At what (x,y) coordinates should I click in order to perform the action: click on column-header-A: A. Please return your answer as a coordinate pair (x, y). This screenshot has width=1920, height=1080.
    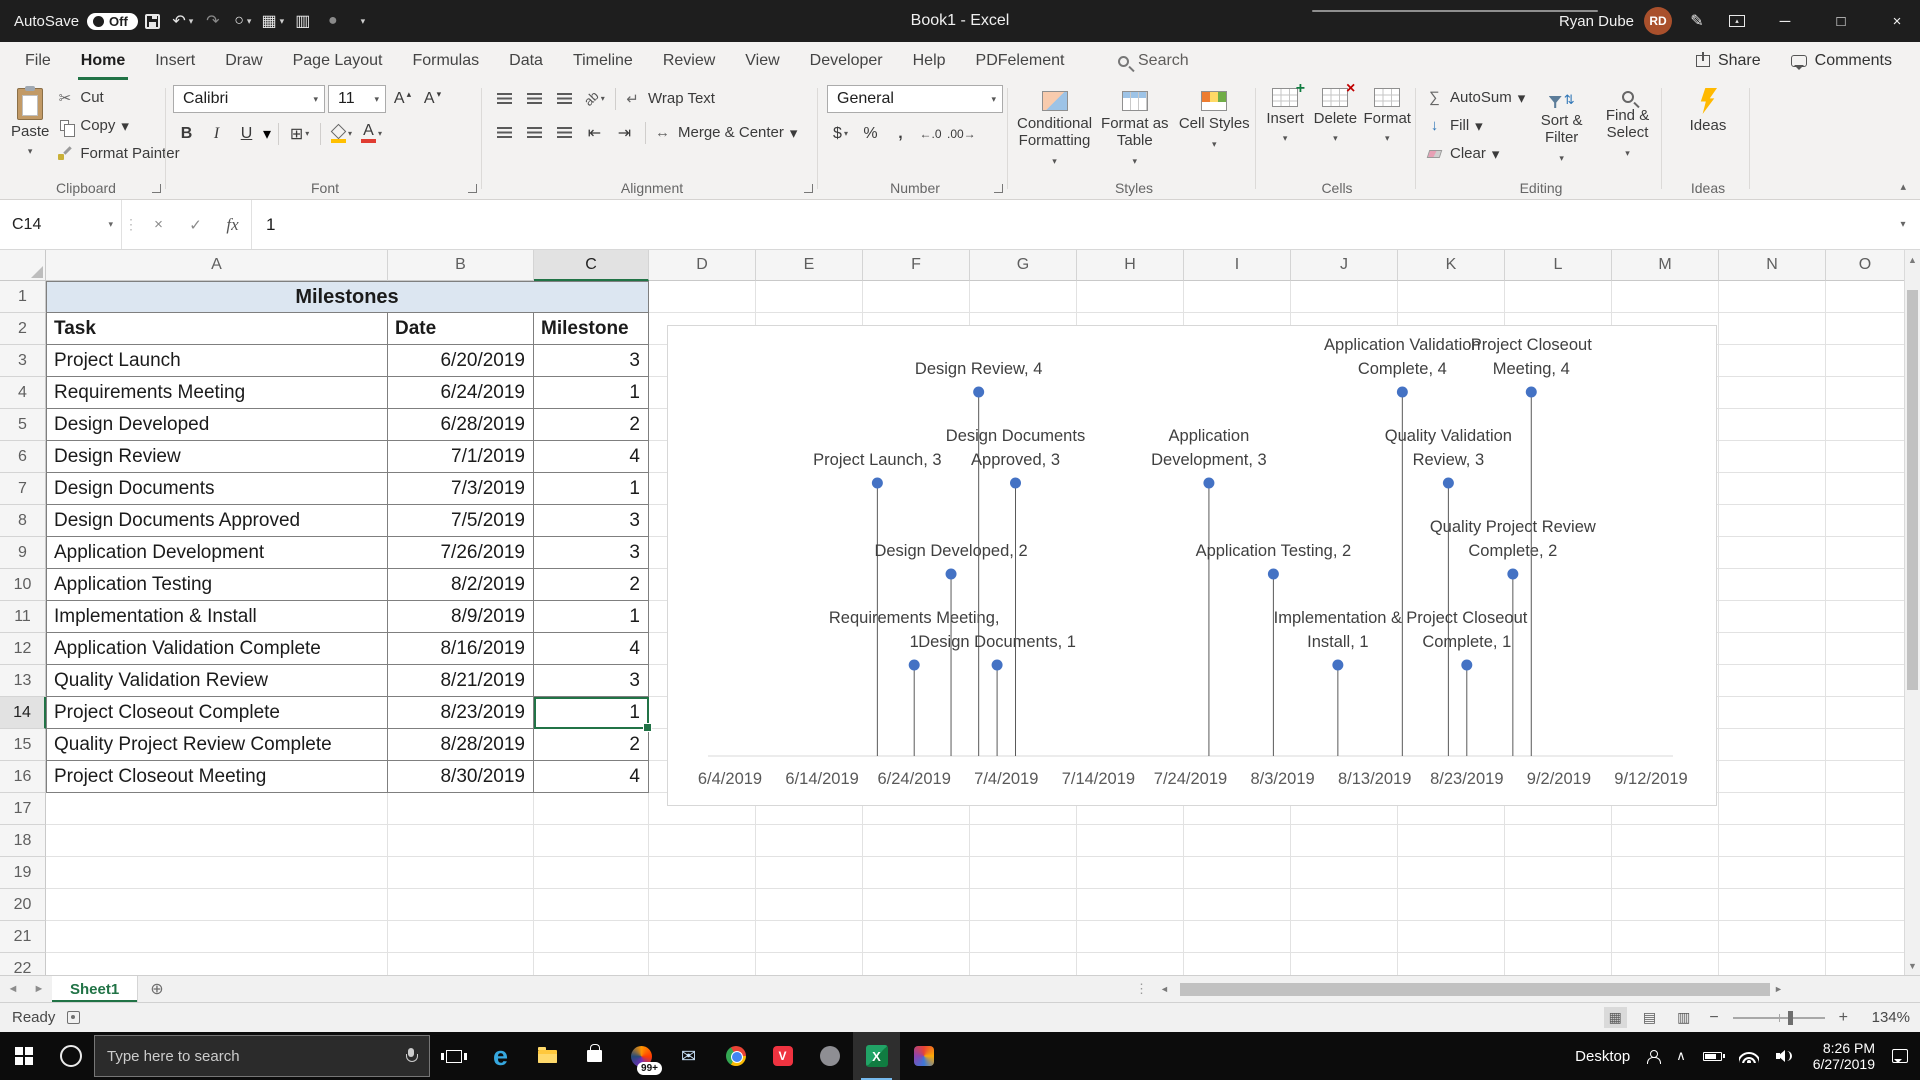
    Looking at the image, I should click on (217, 265).